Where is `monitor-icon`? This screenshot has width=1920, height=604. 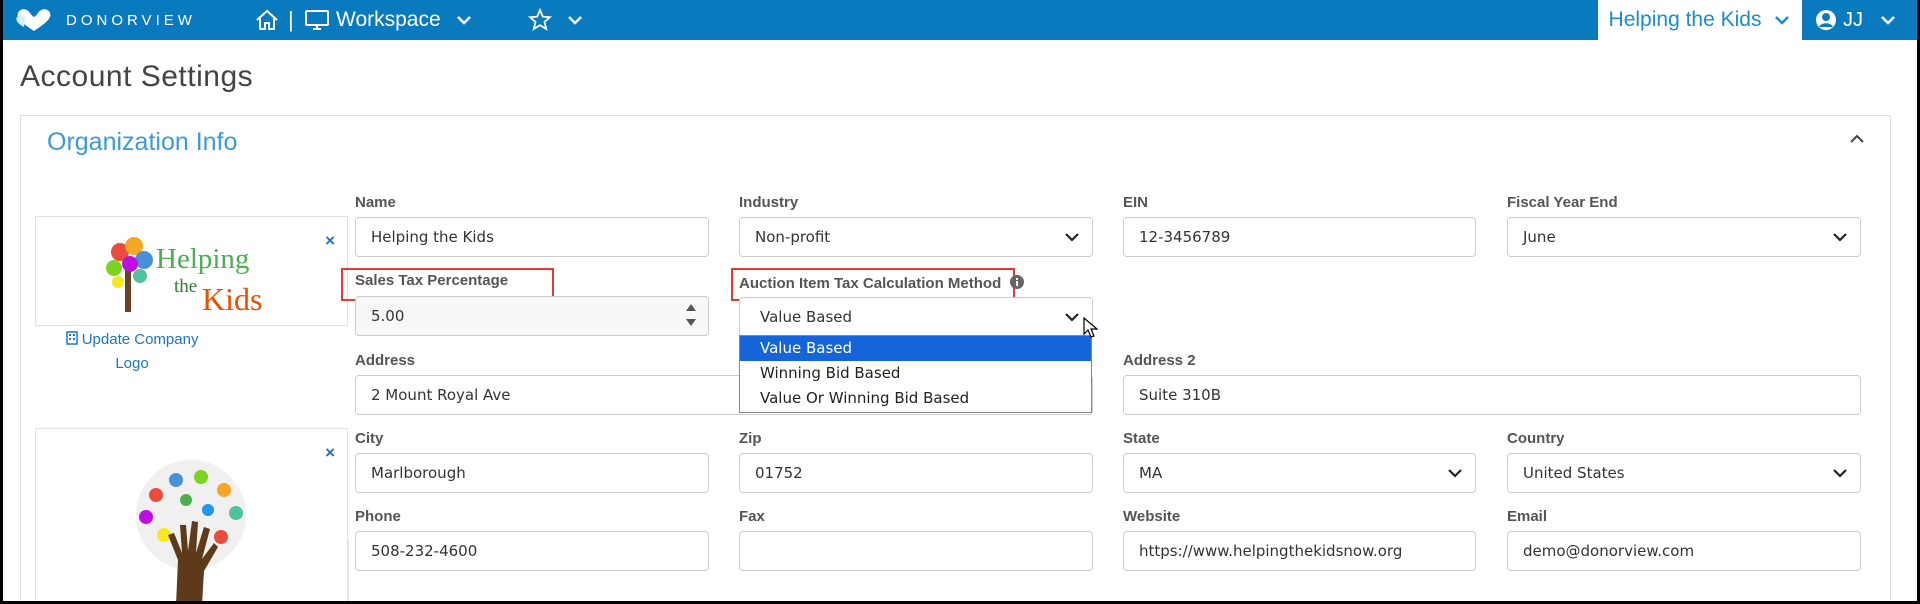
monitor-icon is located at coordinates (317, 20).